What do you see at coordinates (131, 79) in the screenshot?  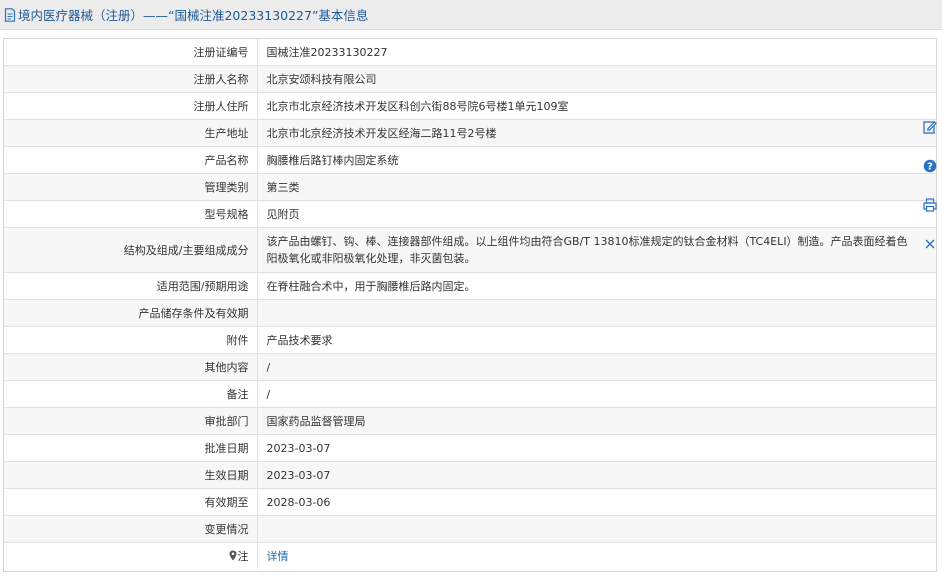 I see `row-label: 注册人名称` at bounding box center [131, 79].